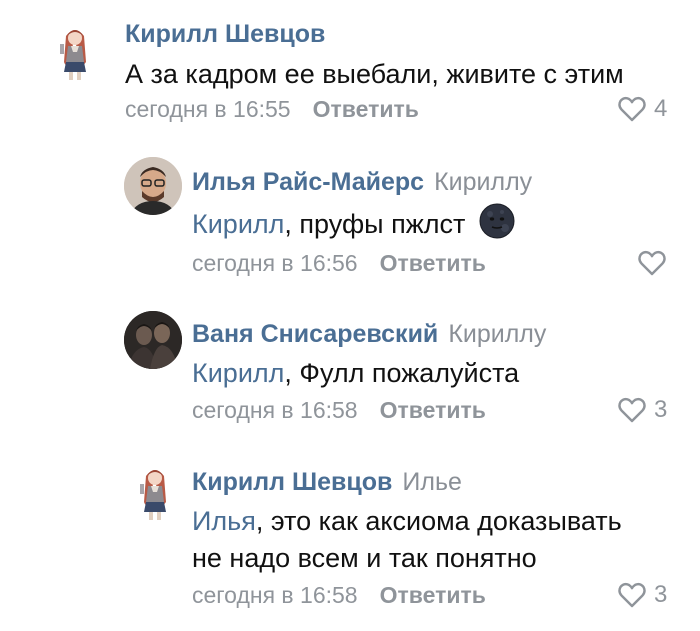  I want to click on comment-author: Кирилл Шевцов, so click(225, 34).